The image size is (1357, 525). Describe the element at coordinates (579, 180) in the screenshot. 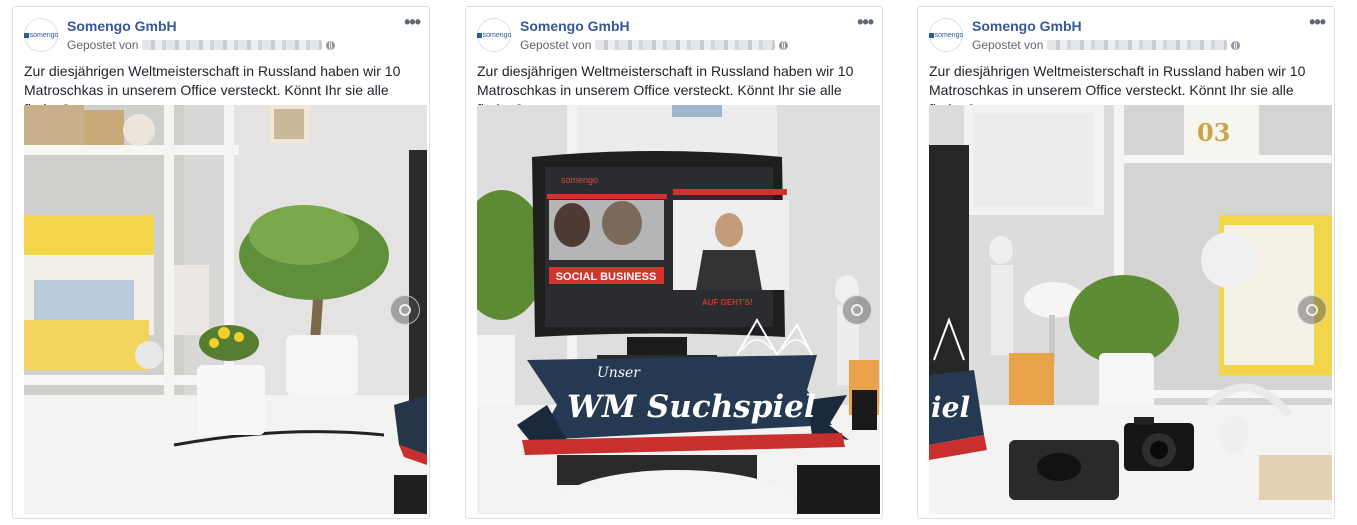

I see `monitor-brand: somengo` at that location.